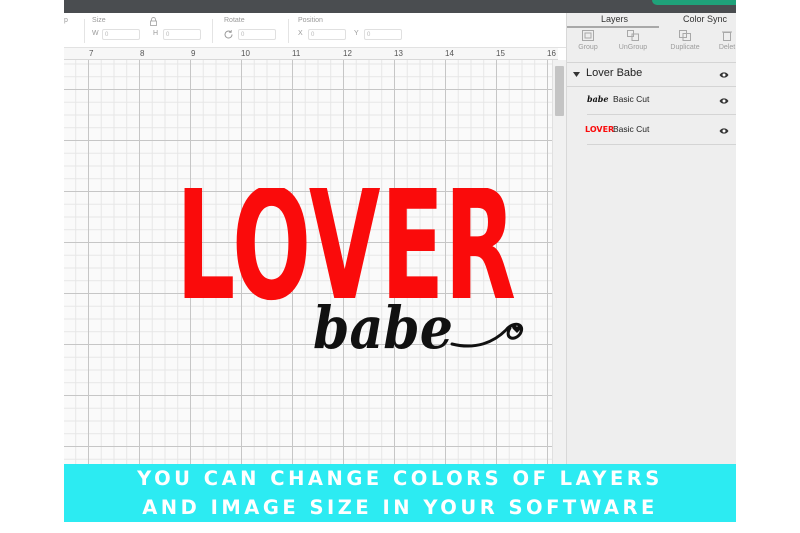 The image size is (800, 533). Describe the element at coordinates (193, 53) in the screenshot. I see `ruler-mark: 9` at that location.